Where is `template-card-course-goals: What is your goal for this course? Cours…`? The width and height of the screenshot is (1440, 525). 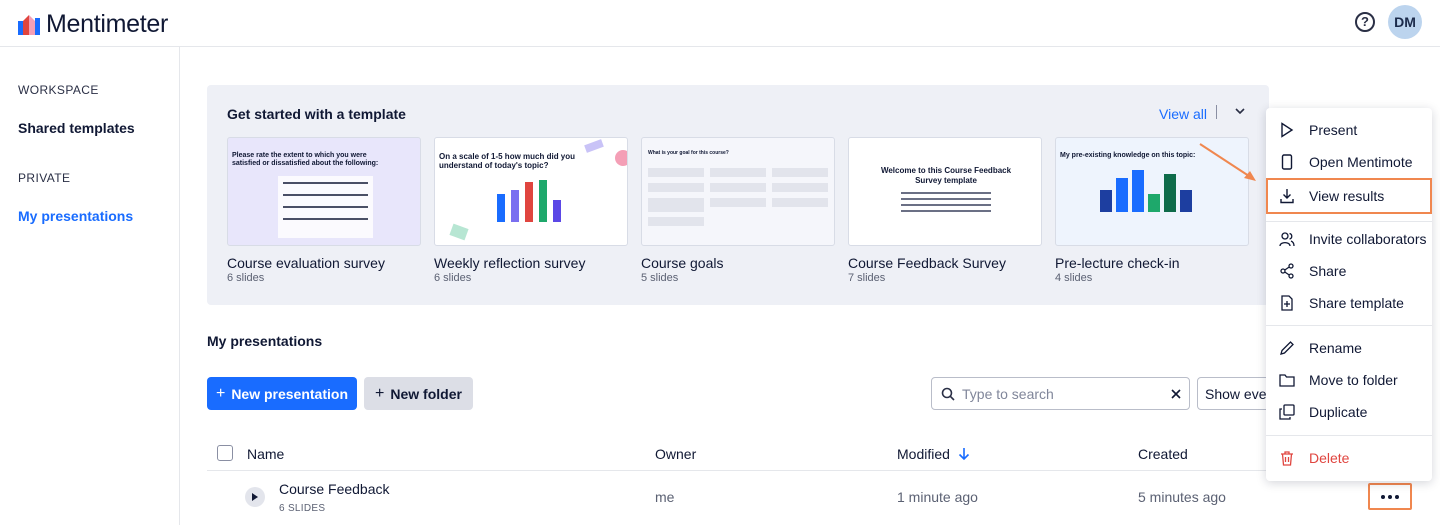 template-card-course-goals: What is your goal for this course? Cours… is located at coordinates (738, 210).